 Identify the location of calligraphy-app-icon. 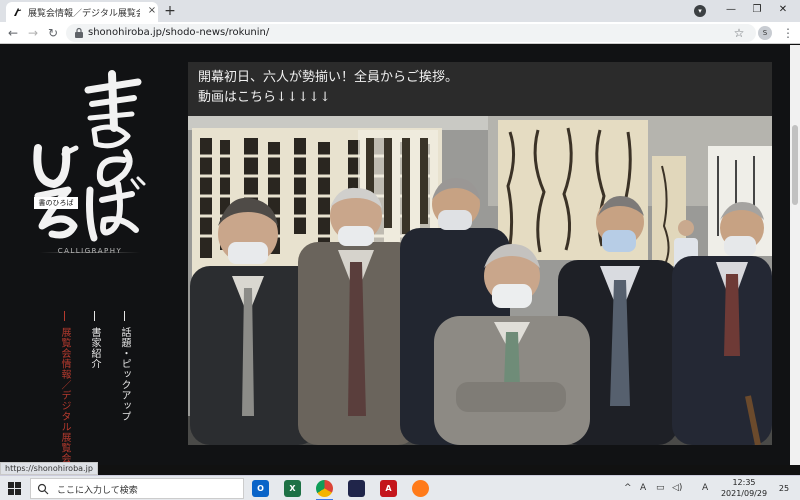
(356, 488).